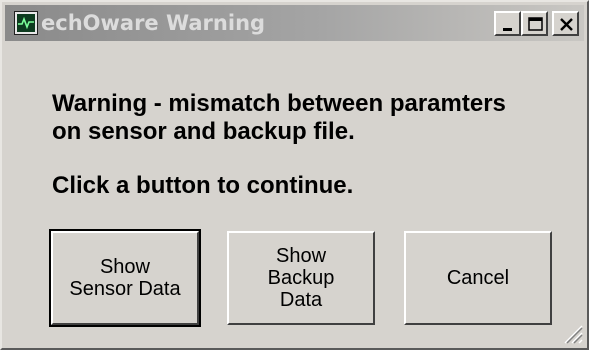 The image size is (589, 350). I want to click on close-icon, so click(566, 24).